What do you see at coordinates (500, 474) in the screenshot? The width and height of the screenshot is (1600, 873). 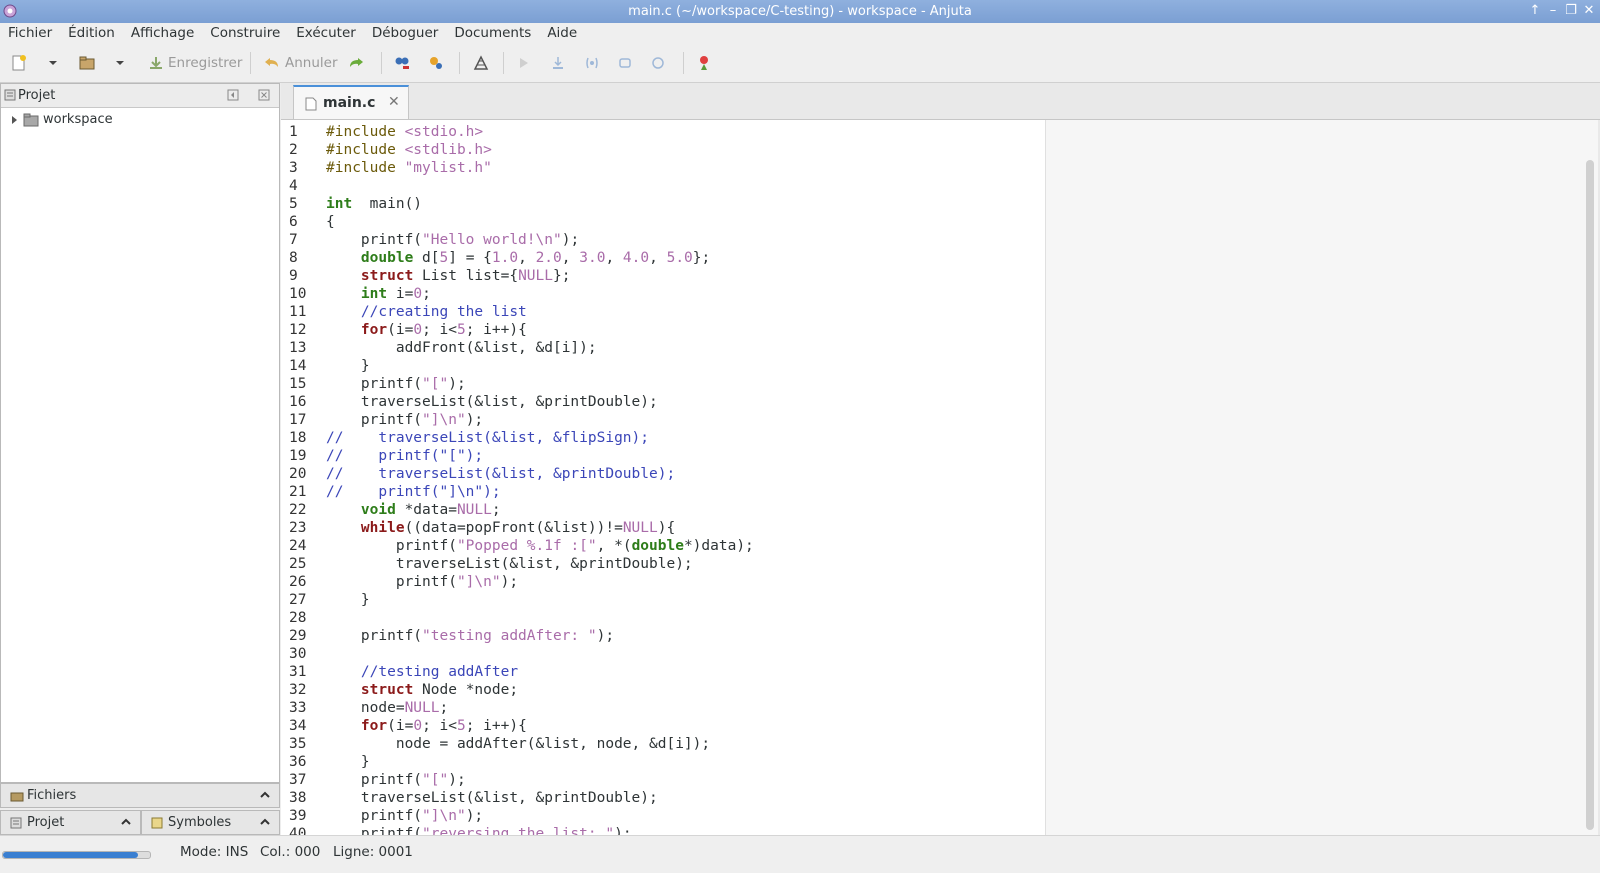 I see `code-text: // traverseList(&list, &printDouble);` at bounding box center [500, 474].